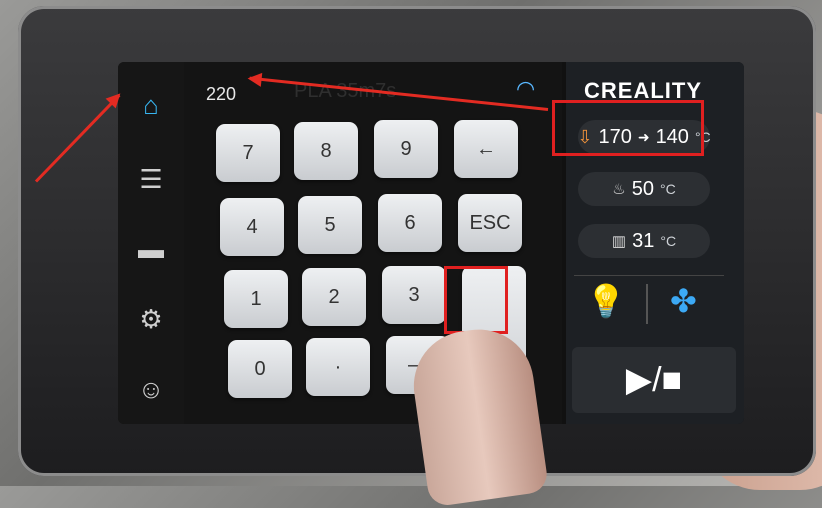  I want to click on chamber-temp-pill: ▥ 31 °C, so click(644, 241).